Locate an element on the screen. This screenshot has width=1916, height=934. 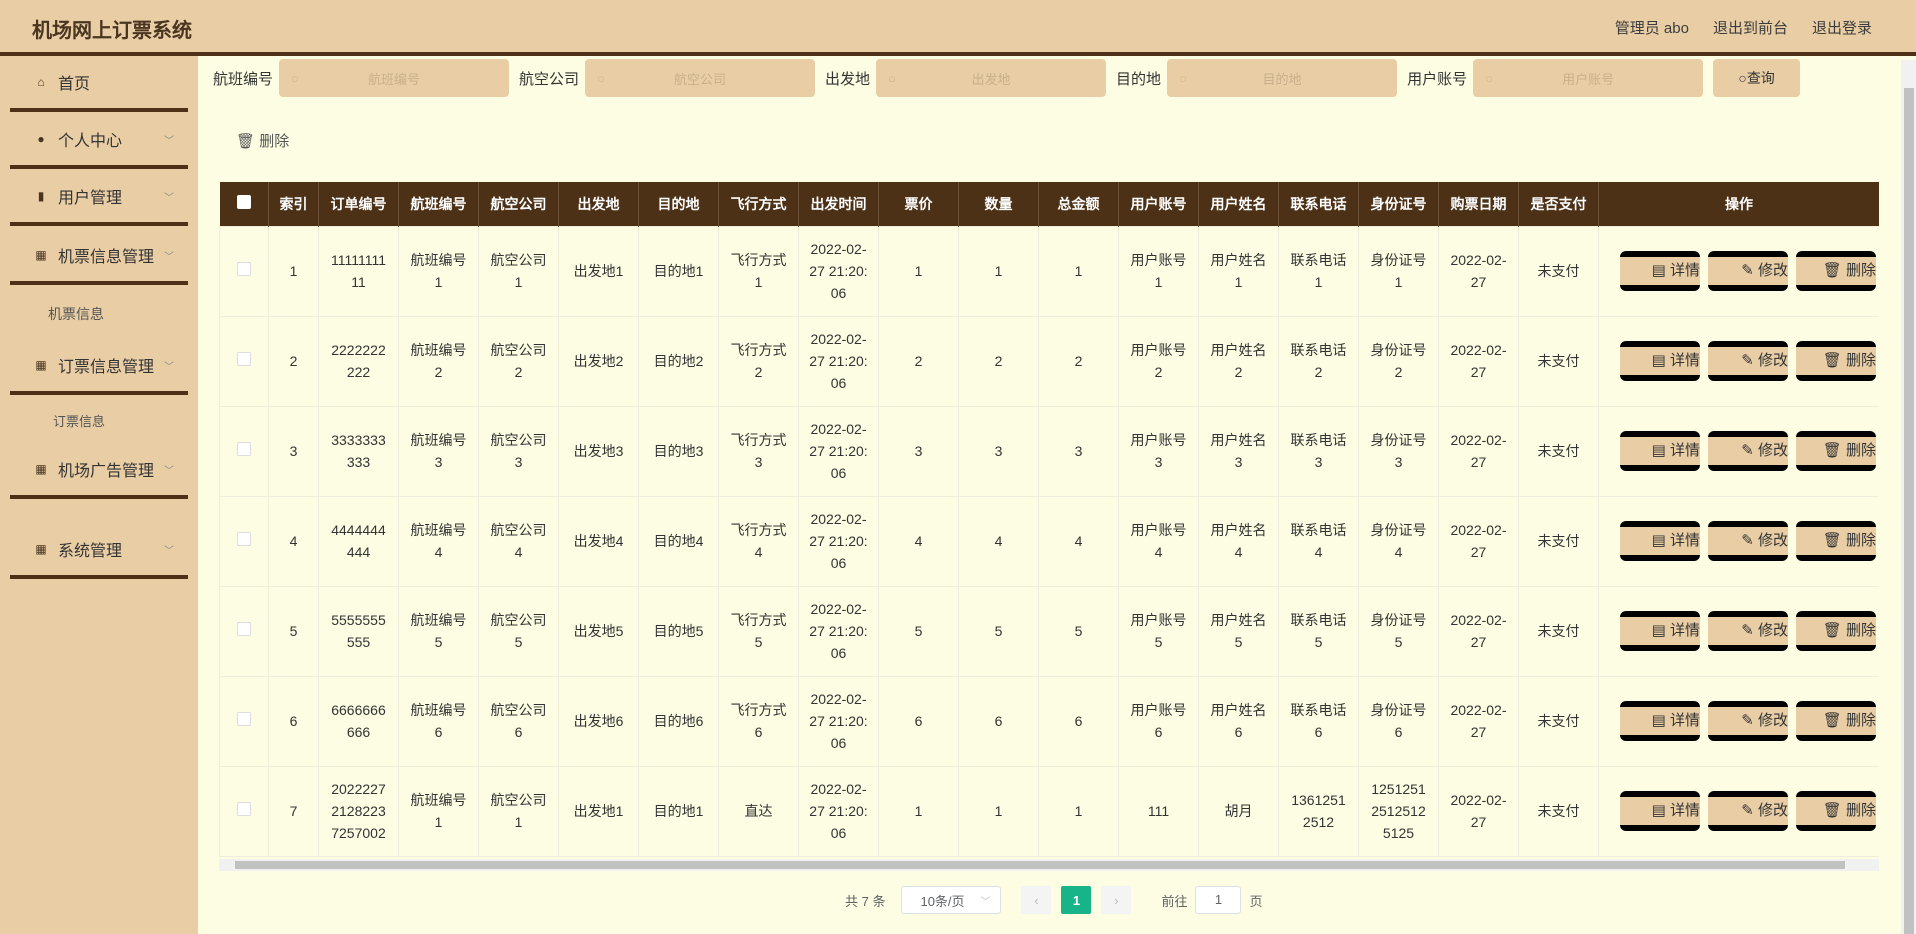
sidebar-item-system: ▦ 系统管理 ﹀ is located at coordinates (99, 551).